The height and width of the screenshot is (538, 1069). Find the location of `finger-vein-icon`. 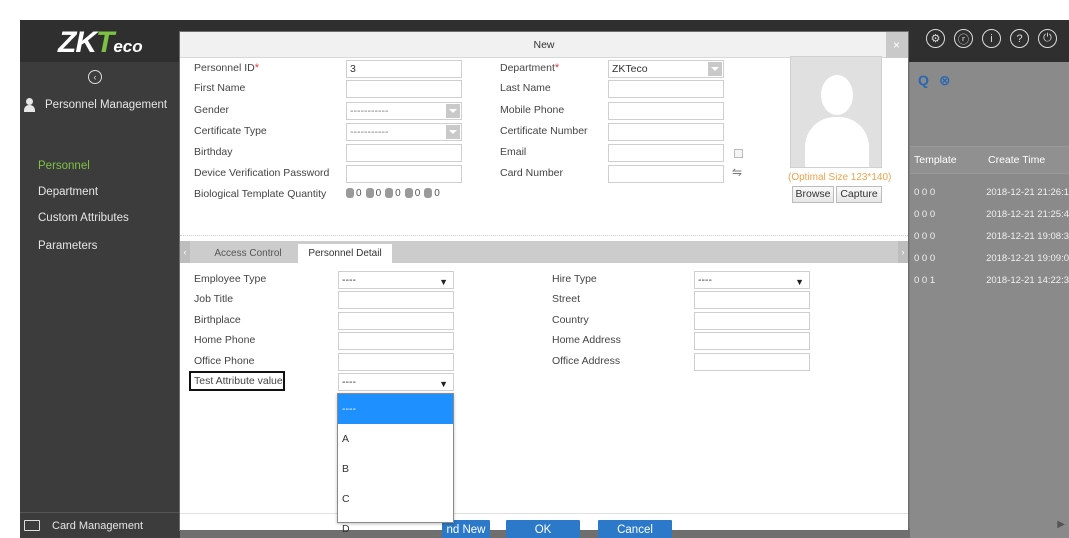

finger-vein-icon is located at coordinates (389, 193).